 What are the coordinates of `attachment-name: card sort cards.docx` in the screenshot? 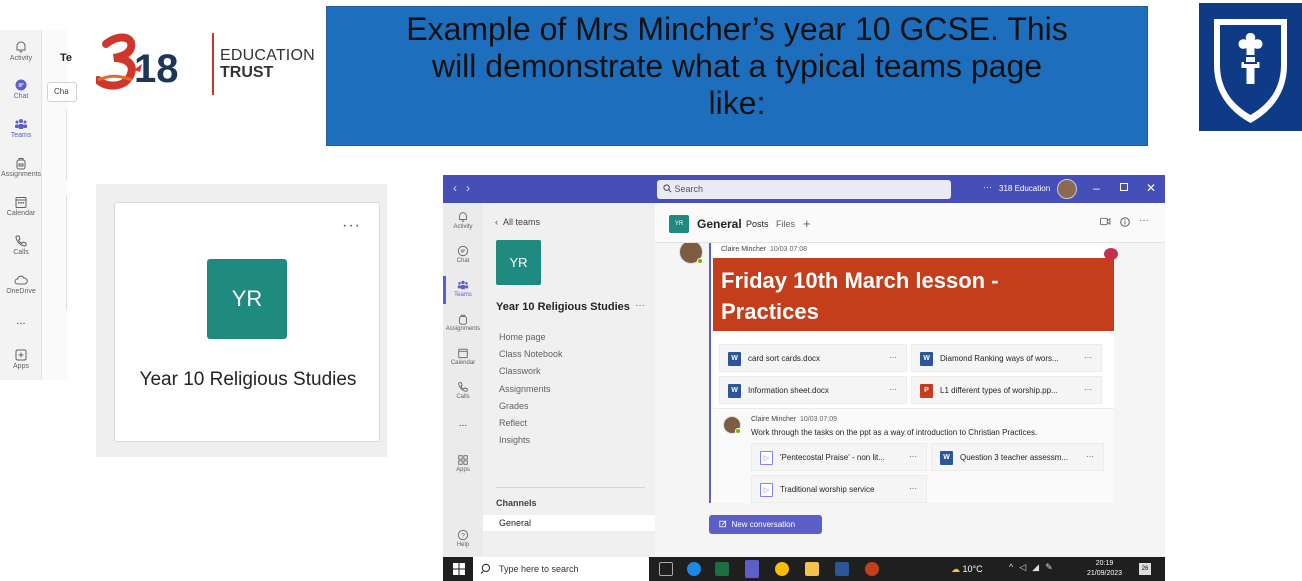 It's located at (784, 358).